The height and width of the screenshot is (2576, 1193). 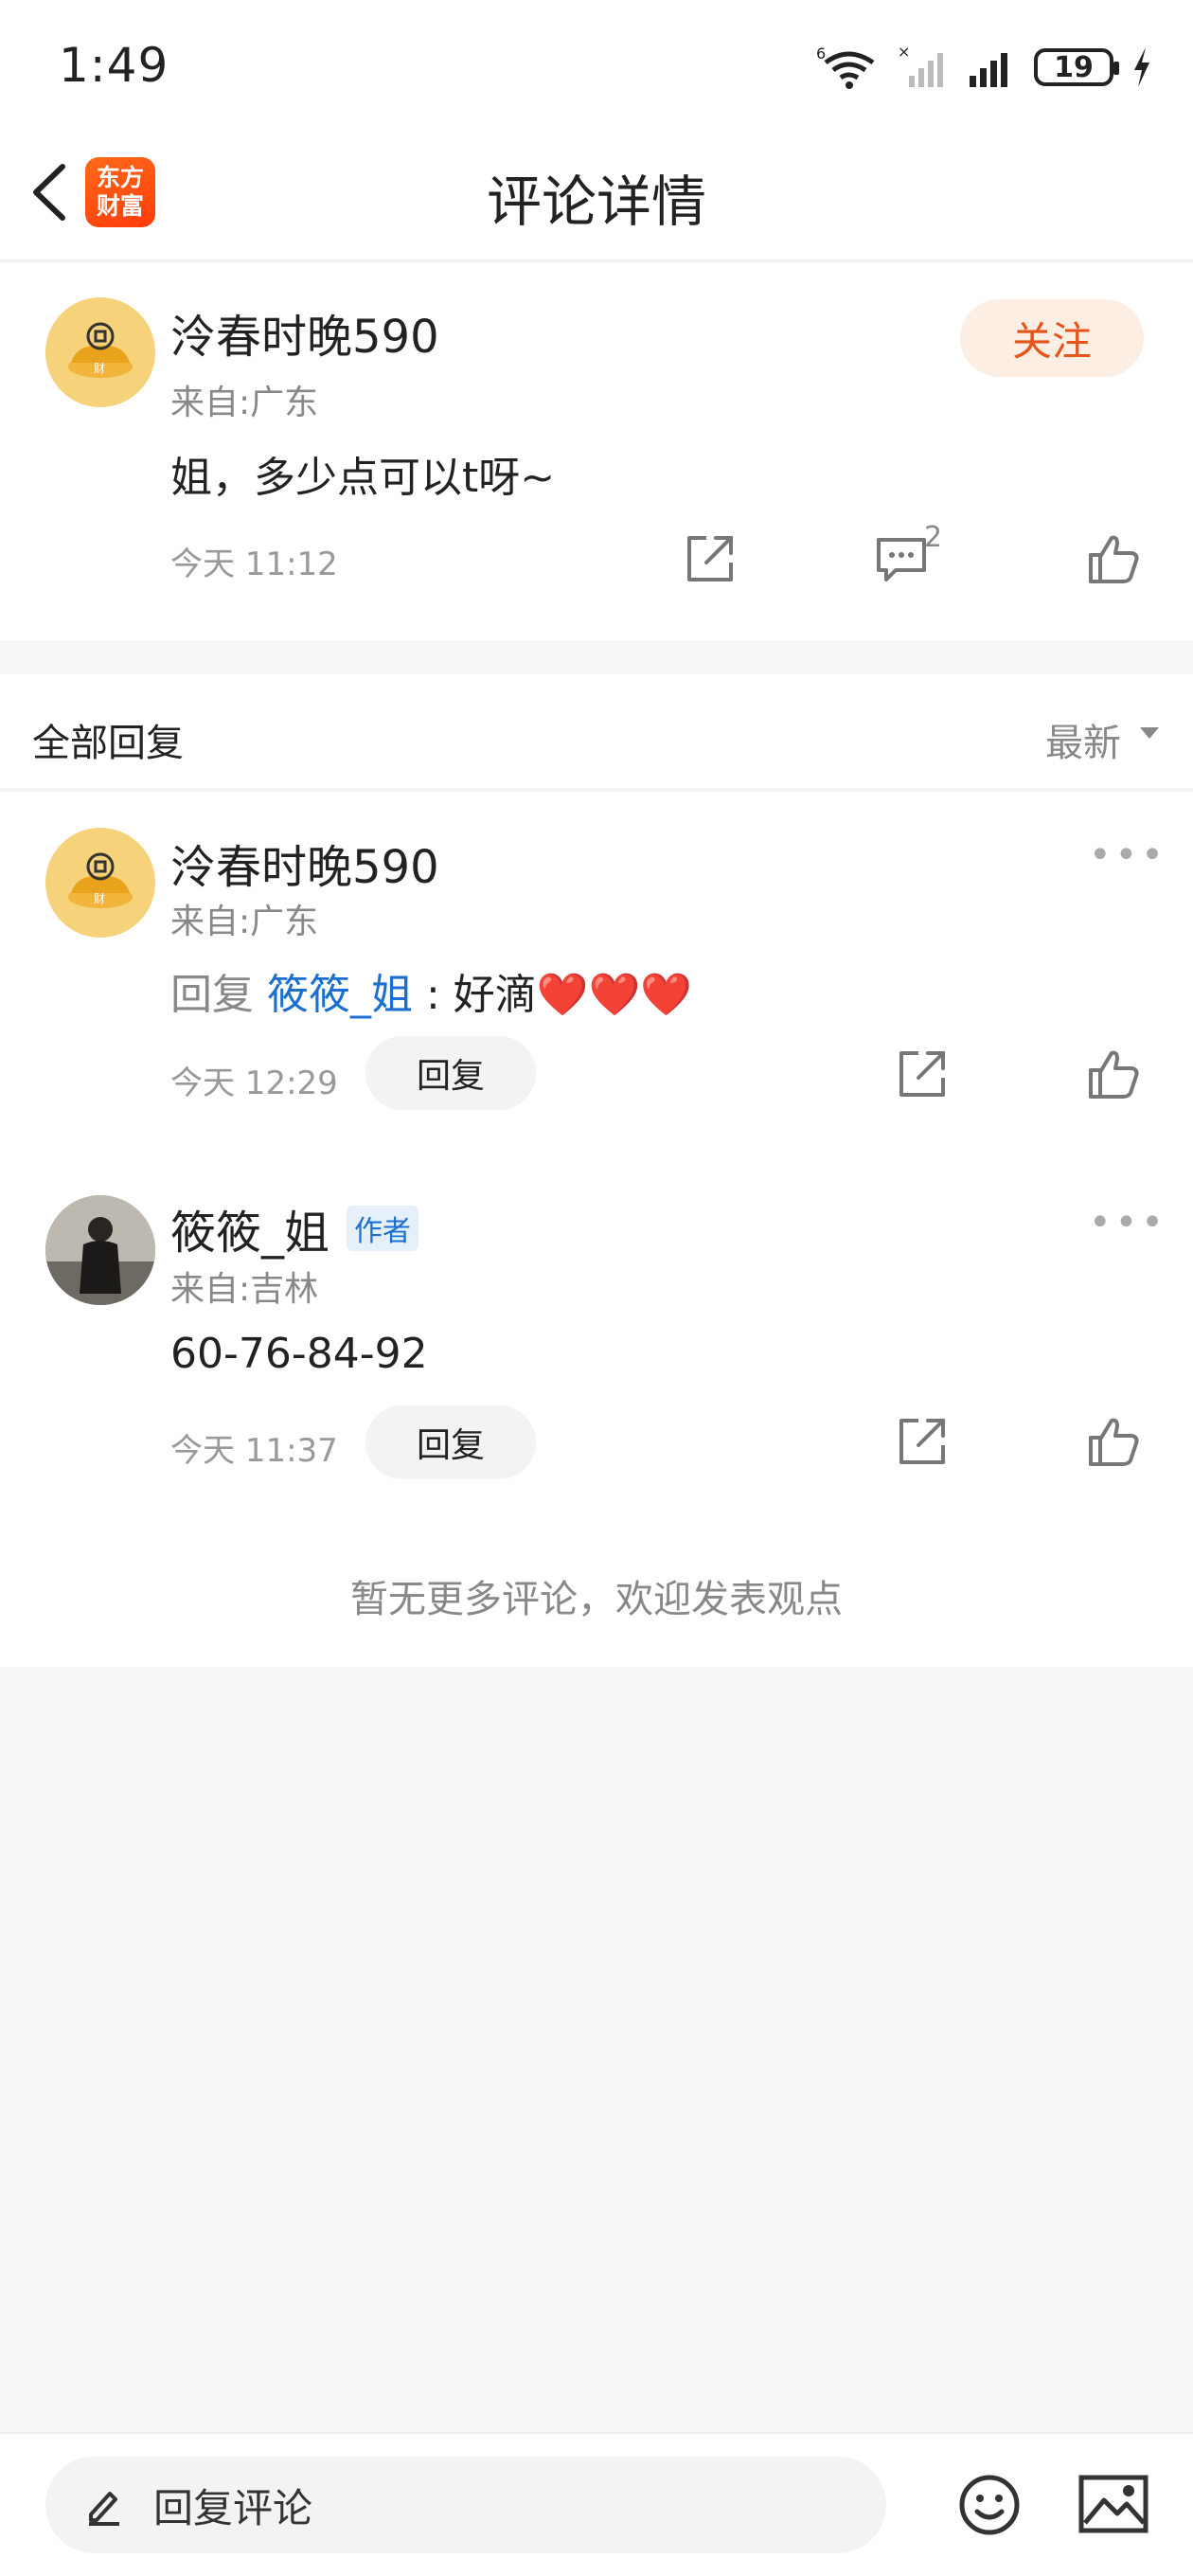 I want to click on signal-icon: ×, so click(x=920, y=65).